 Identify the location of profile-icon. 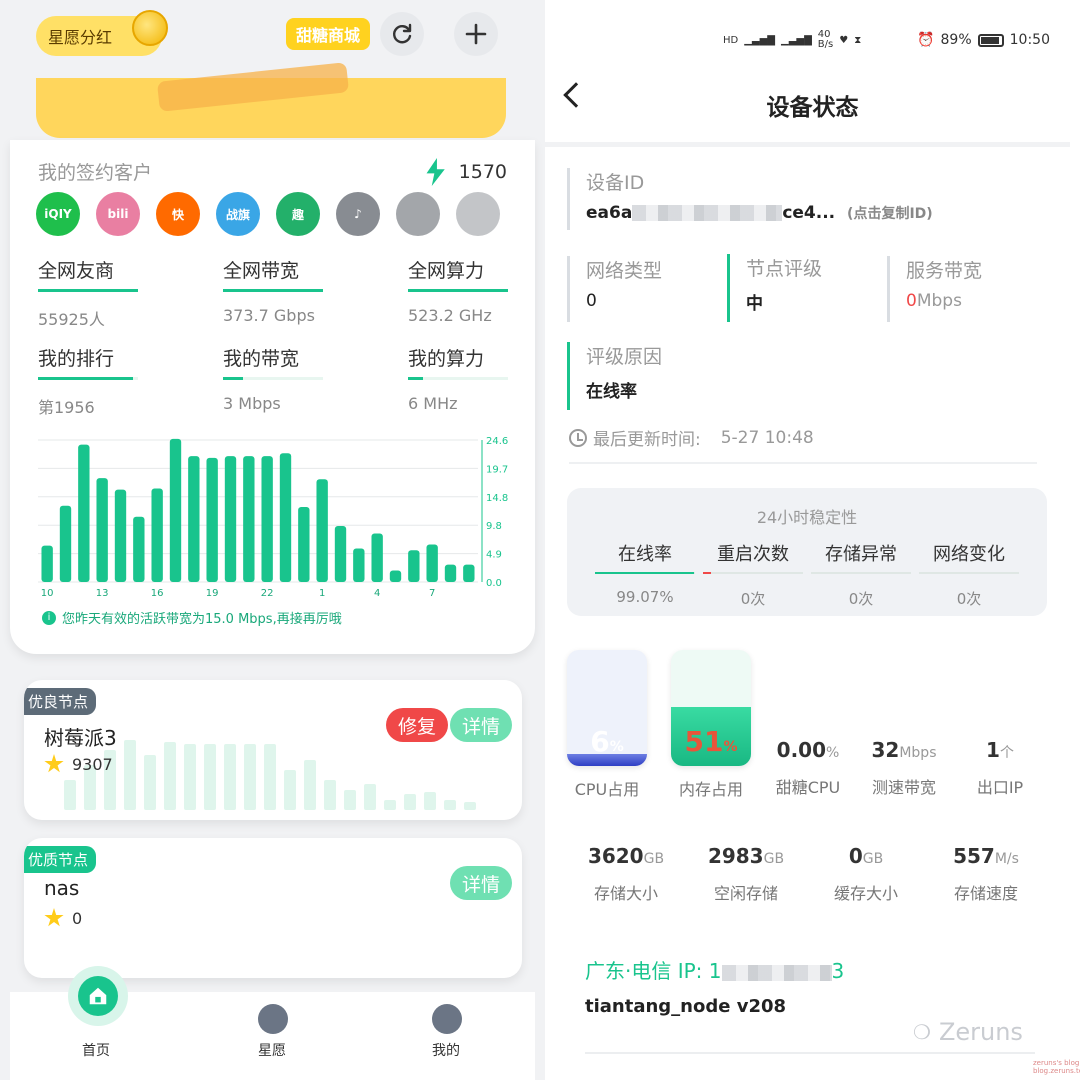
(447, 1019).